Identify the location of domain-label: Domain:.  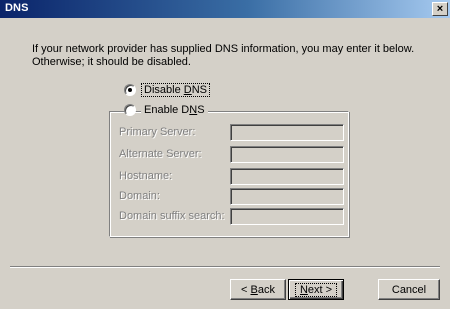
(139, 196).